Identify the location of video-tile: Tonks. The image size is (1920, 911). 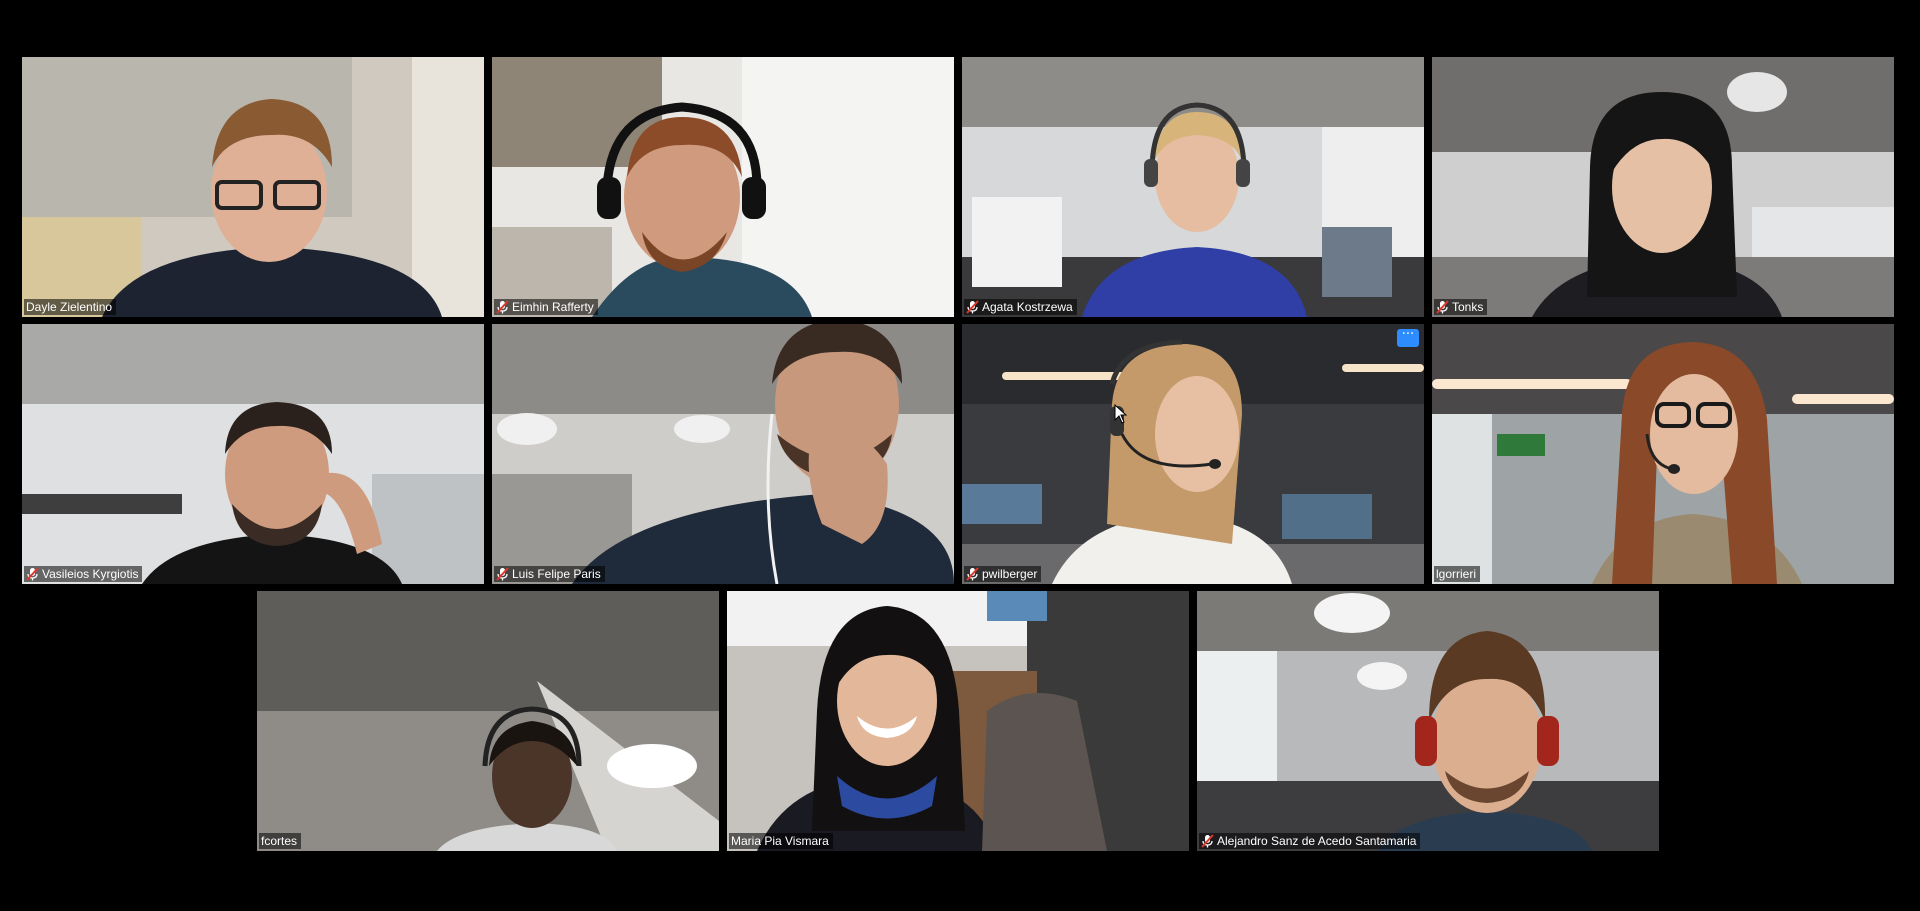
(1663, 187).